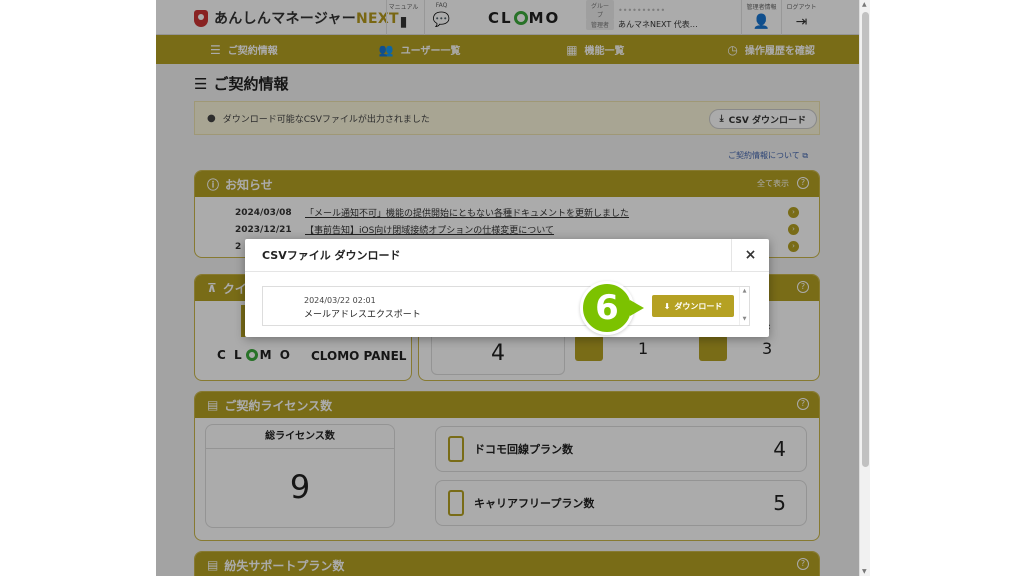  I want to click on page-scrollbar: ▲ ▼, so click(864, 288).